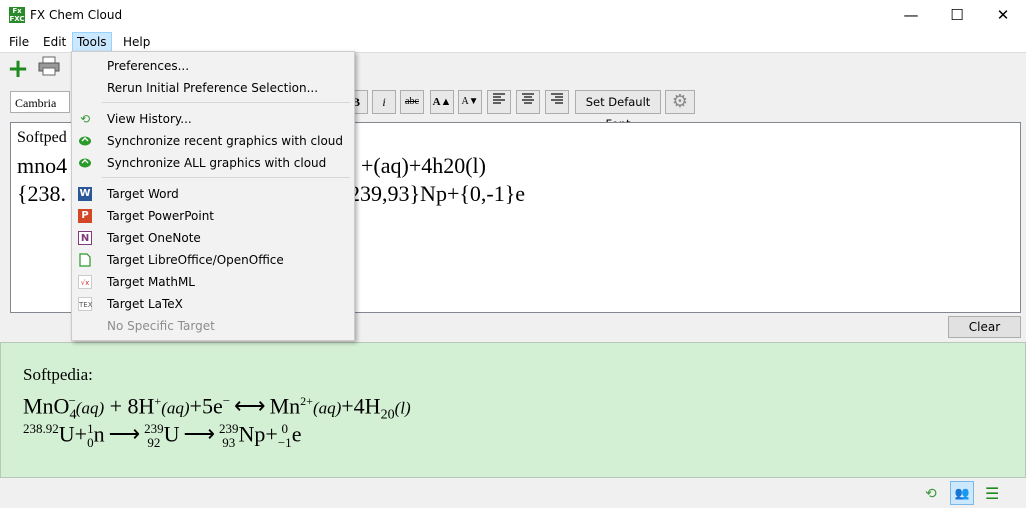 The width and height of the screenshot is (1026, 508). Describe the element at coordinates (85, 260) in the screenshot. I see `libreoffice-icon` at that location.